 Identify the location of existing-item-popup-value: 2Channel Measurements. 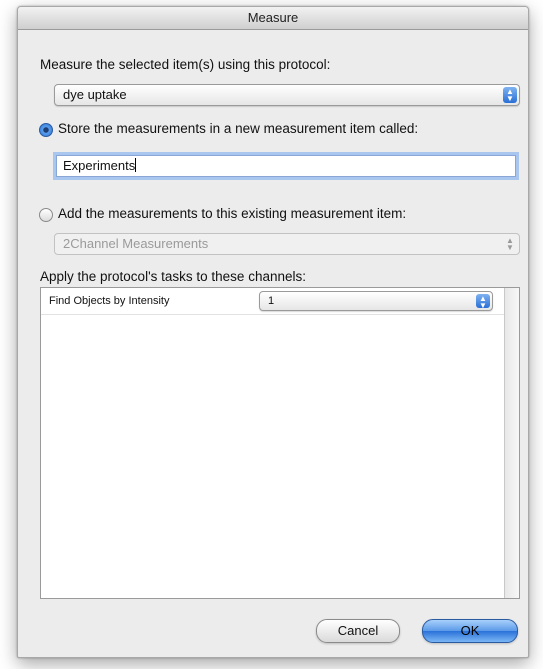
(136, 243).